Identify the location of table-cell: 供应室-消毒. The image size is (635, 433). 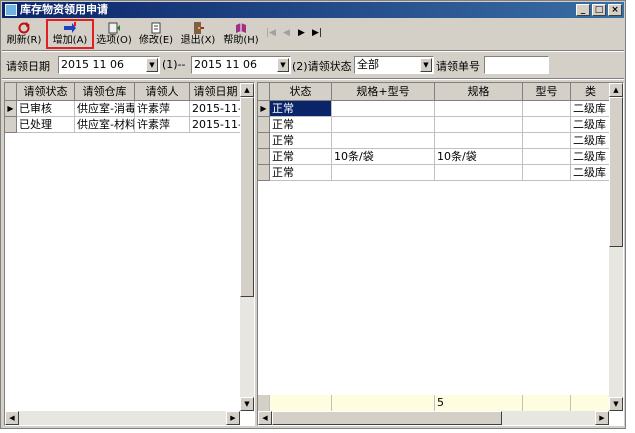
(105, 109).